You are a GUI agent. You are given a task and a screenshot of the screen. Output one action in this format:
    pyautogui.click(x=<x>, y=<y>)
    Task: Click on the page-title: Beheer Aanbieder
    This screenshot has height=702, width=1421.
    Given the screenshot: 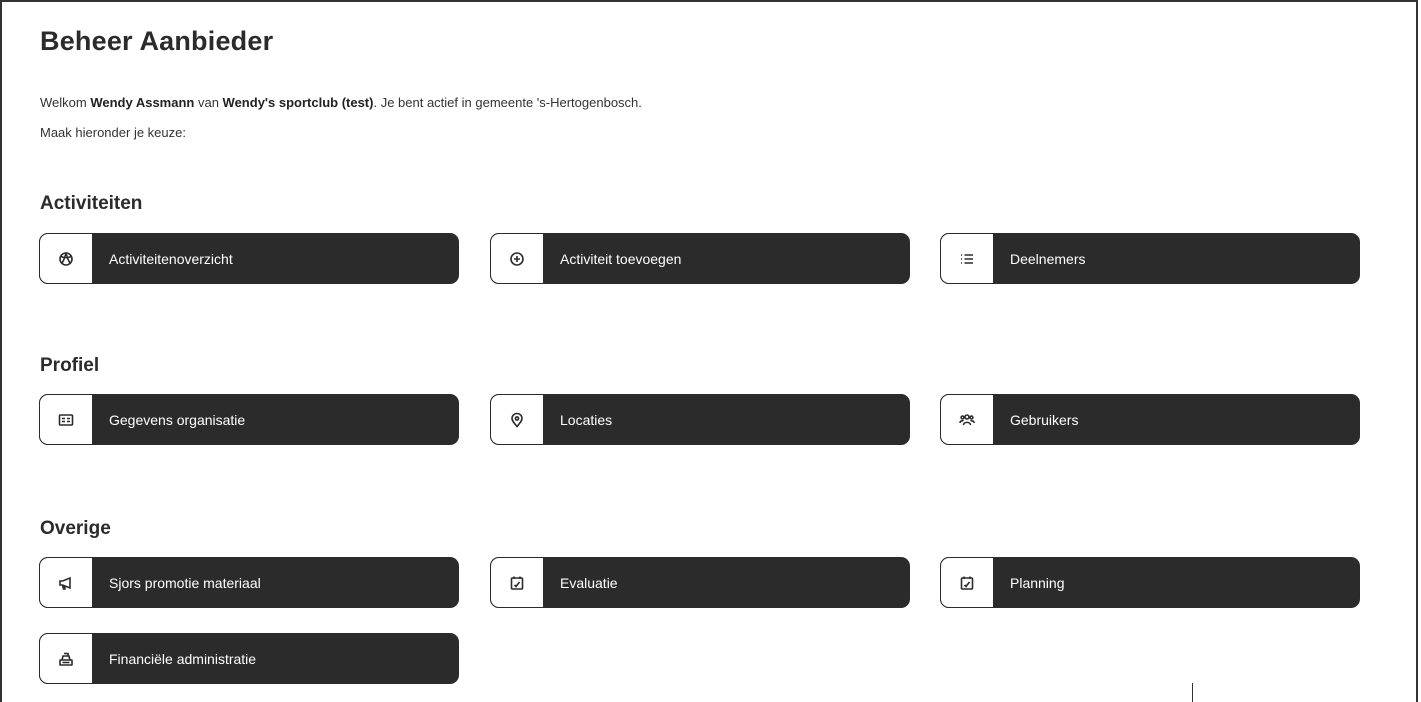 What is the action you would take?
    pyautogui.click(x=157, y=41)
    